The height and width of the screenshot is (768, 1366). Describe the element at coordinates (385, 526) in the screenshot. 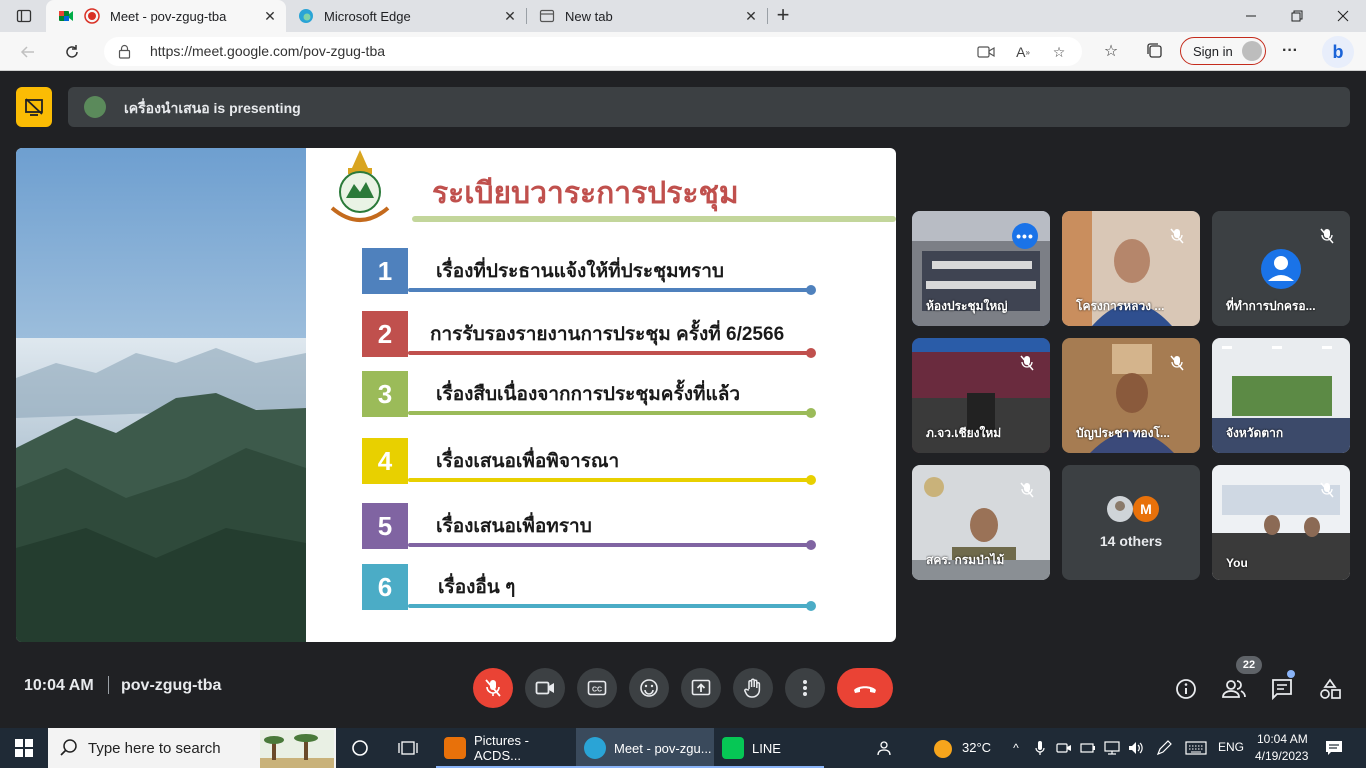

I see `agenda-number: 5` at that location.